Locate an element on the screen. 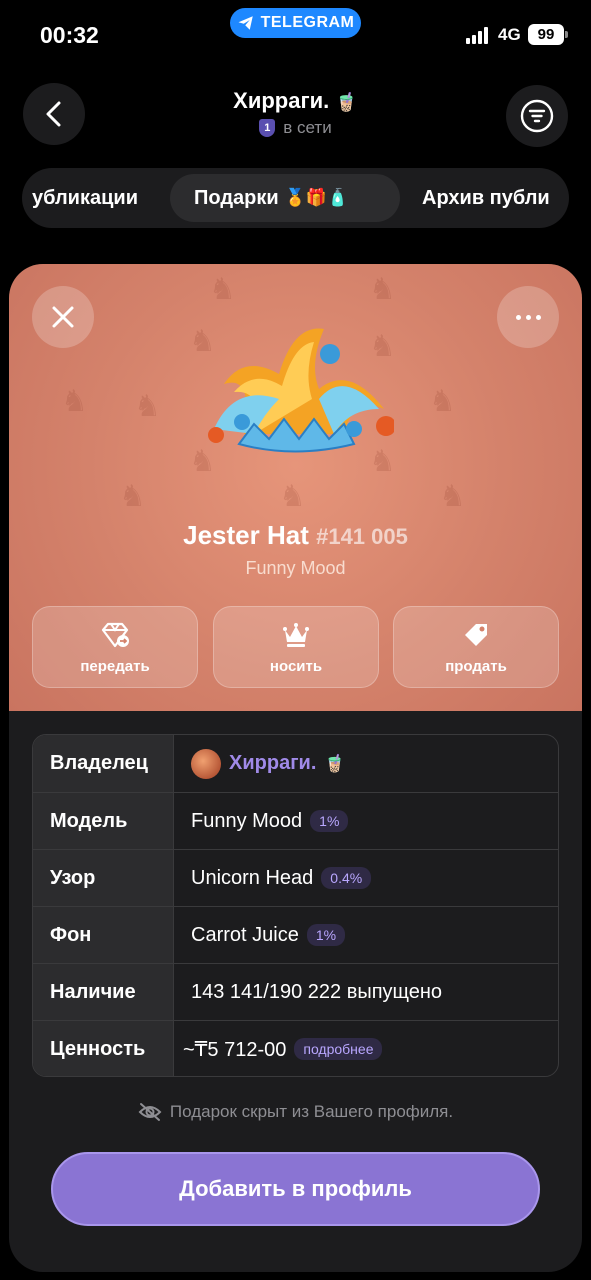 Image resolution: width=591 pixels, height=1280 pixels. add-to-profile-button: Добавить в профиль is located at coordinates (295, 1189).